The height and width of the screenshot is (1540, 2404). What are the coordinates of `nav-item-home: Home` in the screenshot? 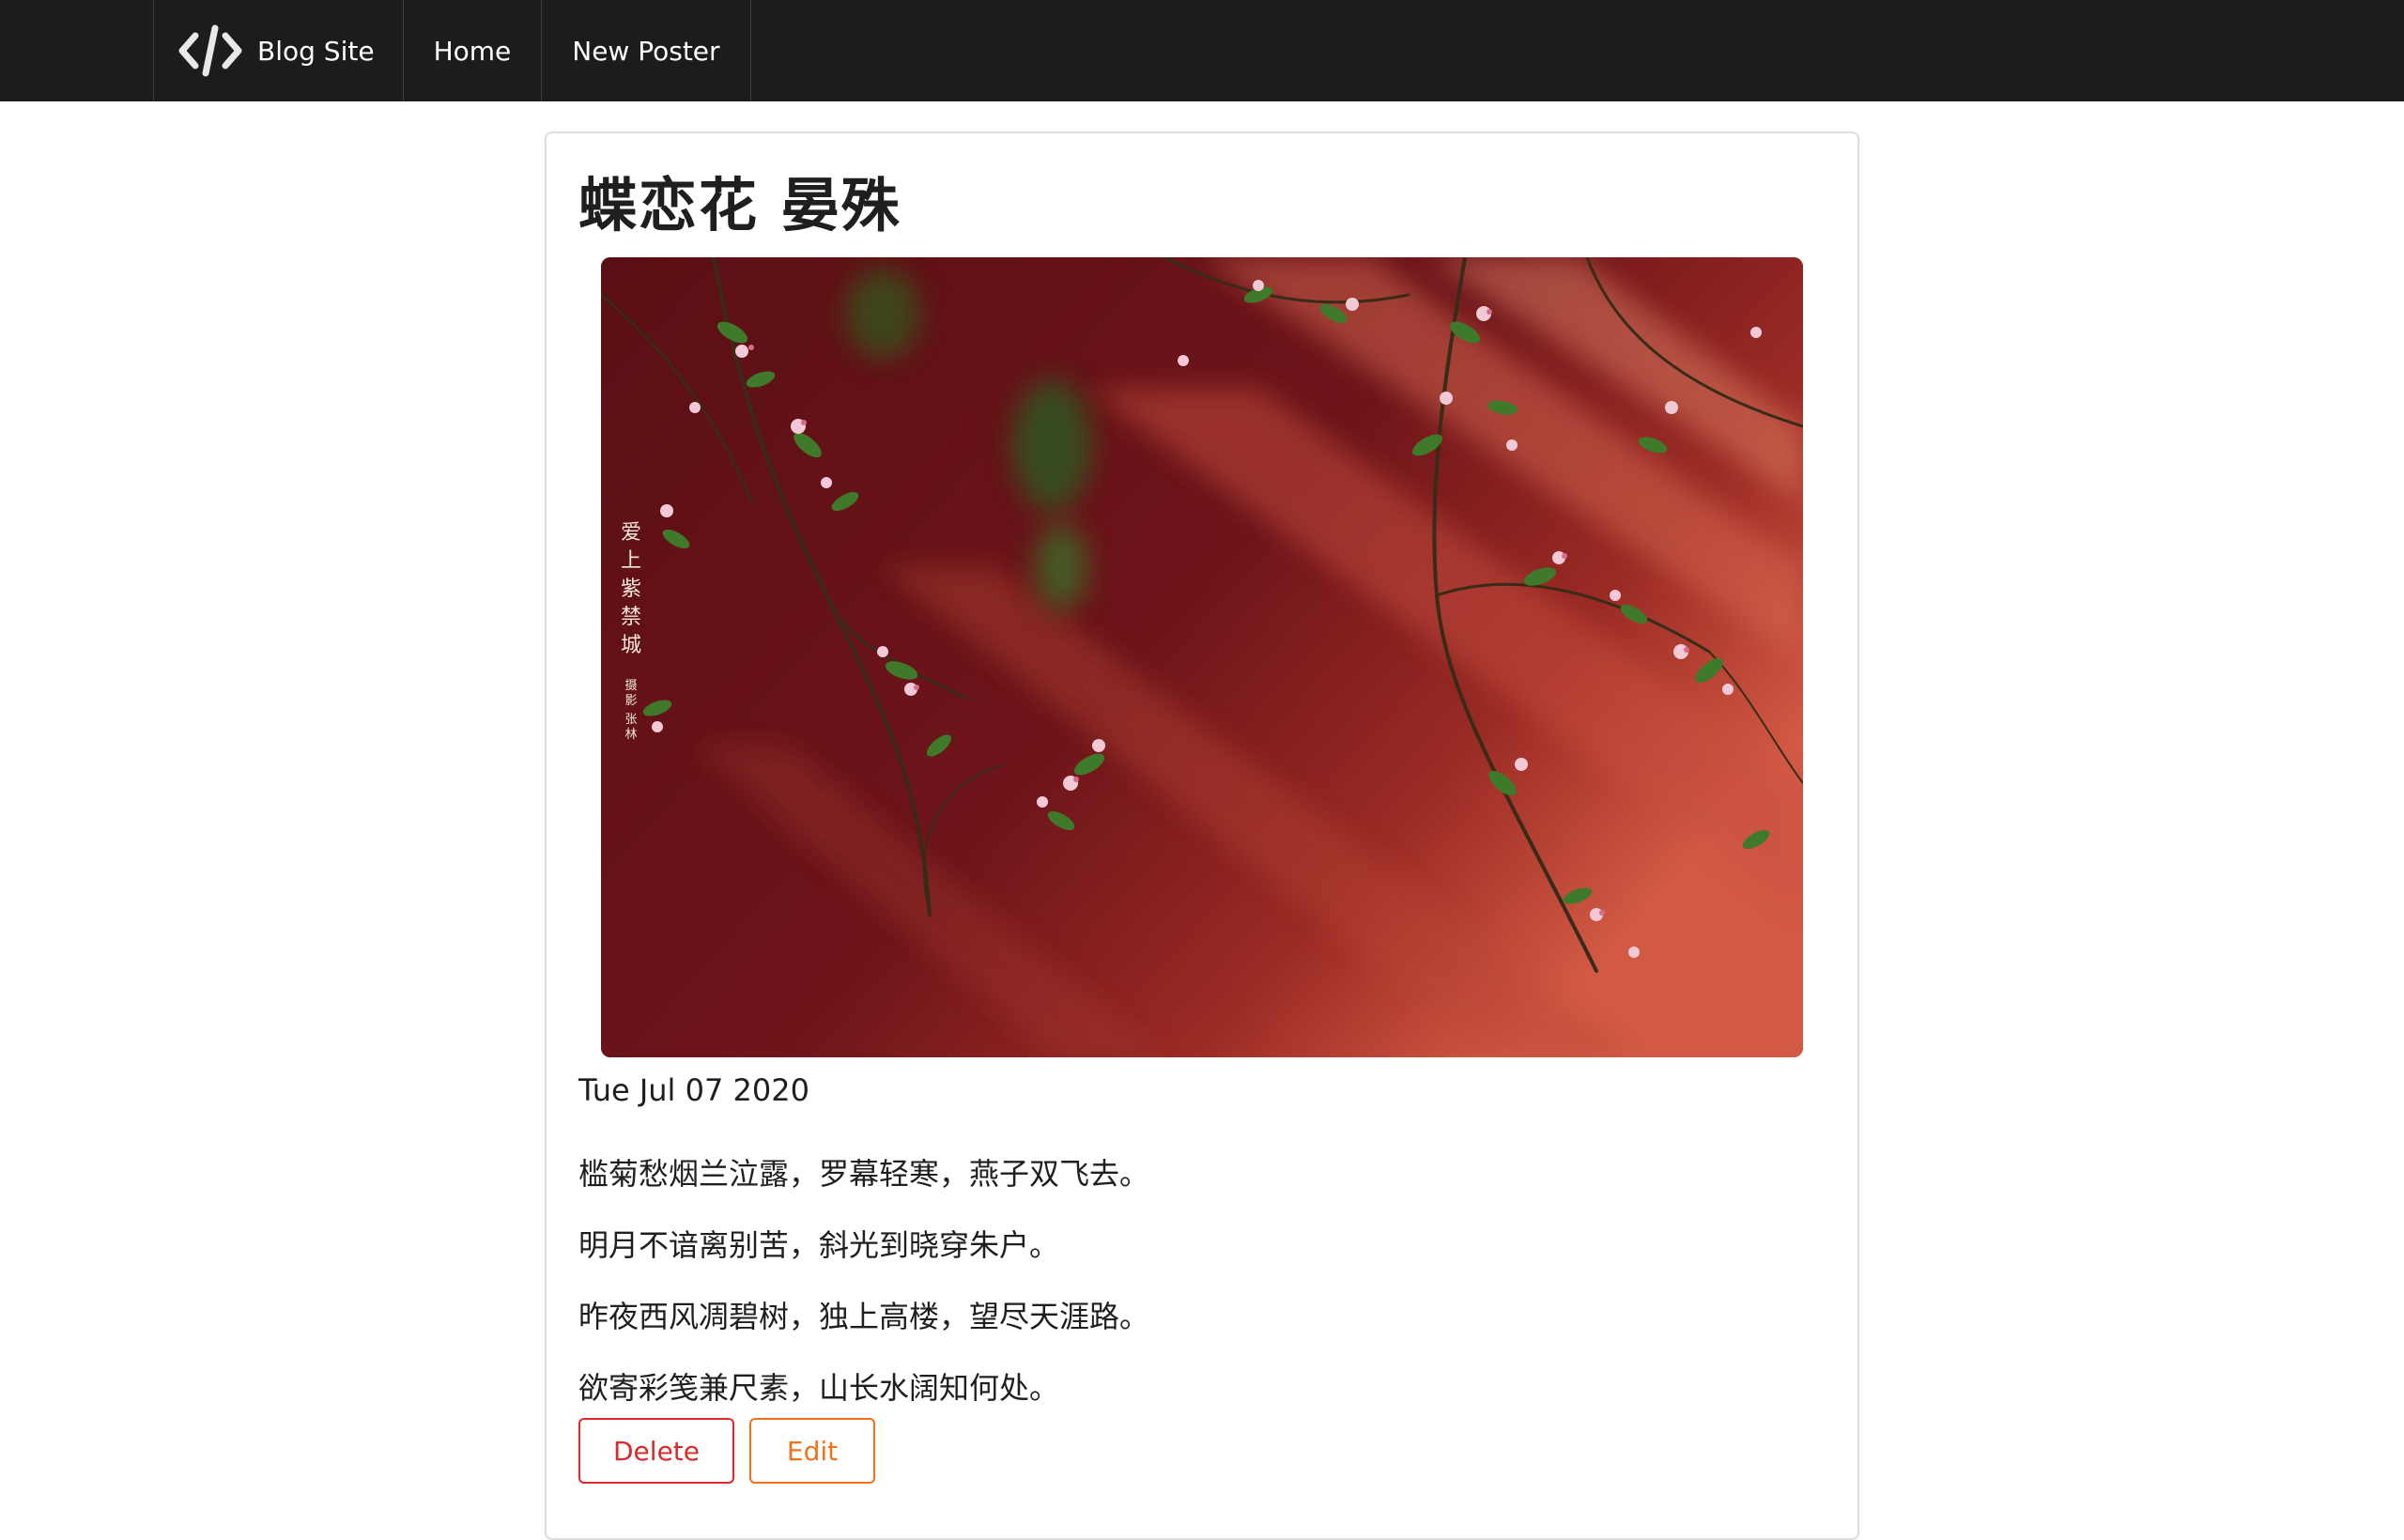 It's located at (473, 50).